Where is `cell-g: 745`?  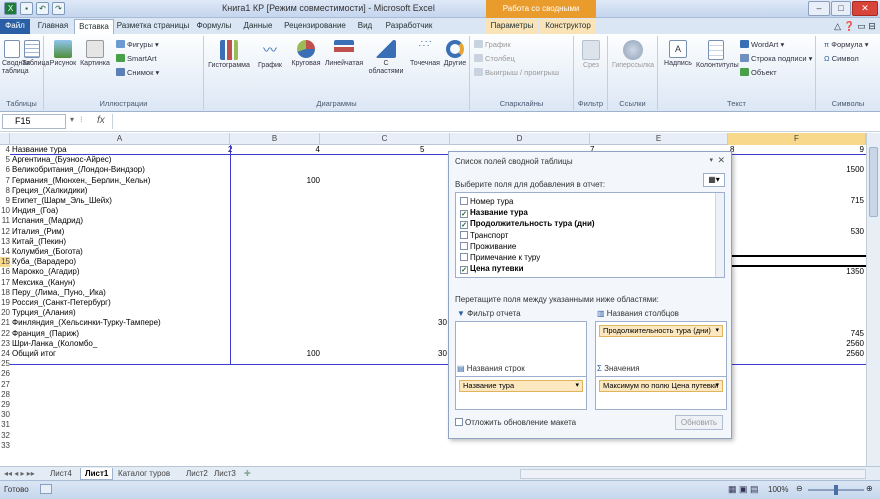 cell-g: 745 is located at coordinates (832, 334).